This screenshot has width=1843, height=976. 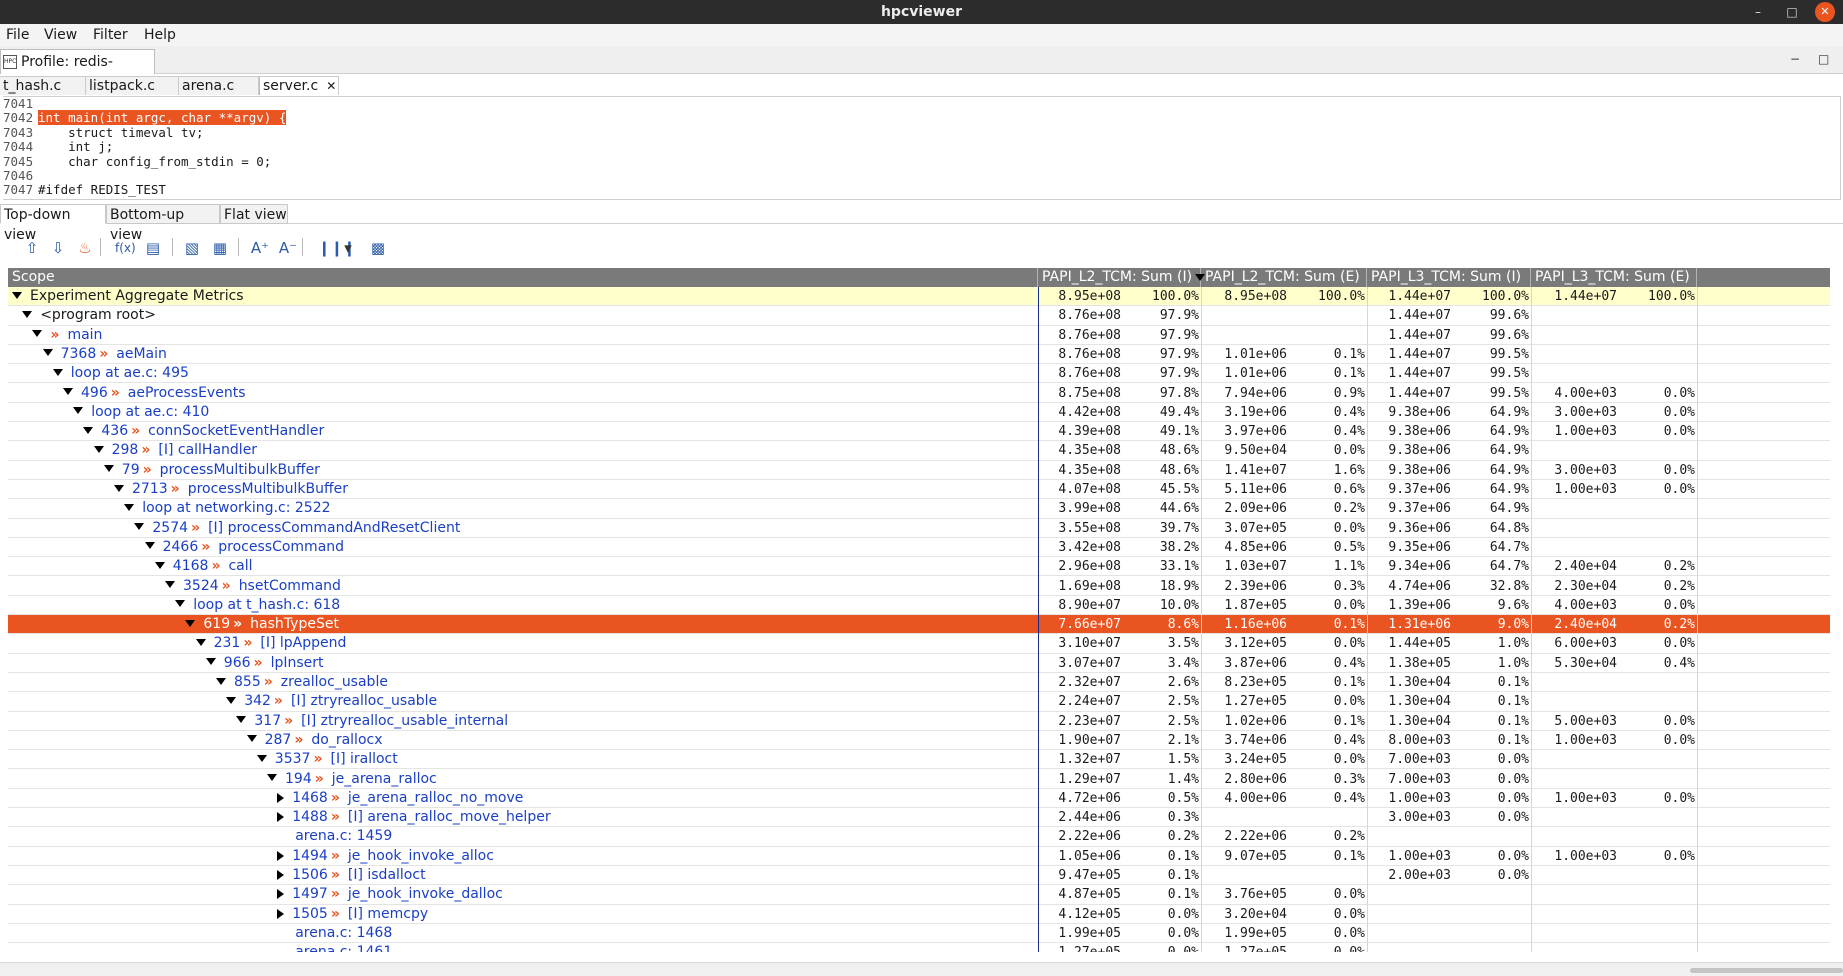 I want to click on scope-name: aeProcessEvents, so click(x=187, y=393).